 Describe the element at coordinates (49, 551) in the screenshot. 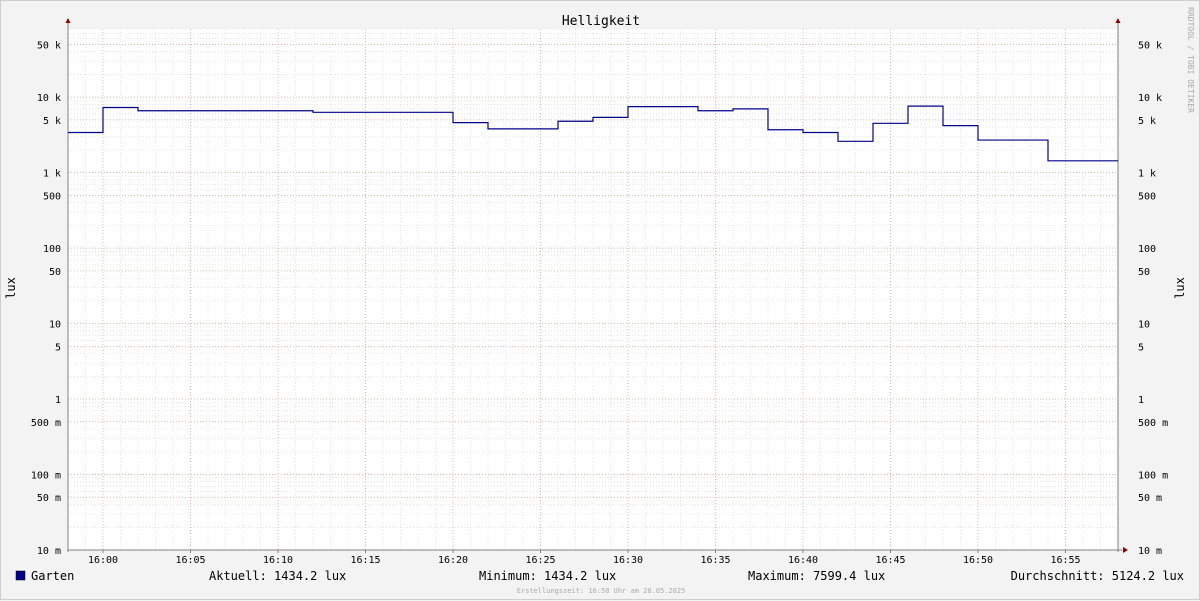

I see `y-tick-label-left: 10 m` at that location.